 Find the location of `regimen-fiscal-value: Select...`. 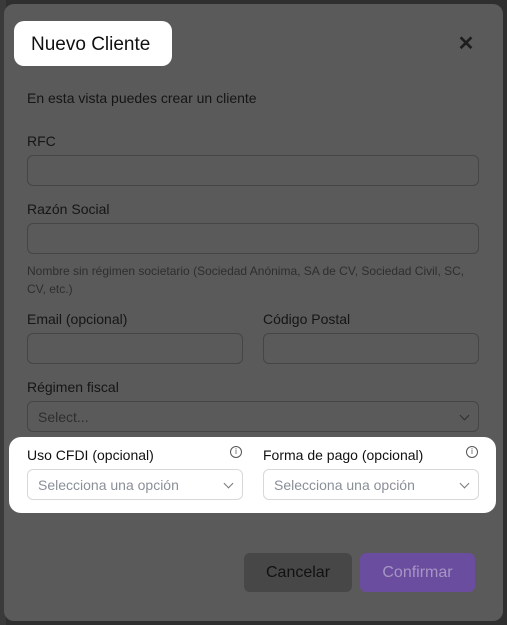

regimen-fiscal-value: Select... is located at coordinates (63, 416).